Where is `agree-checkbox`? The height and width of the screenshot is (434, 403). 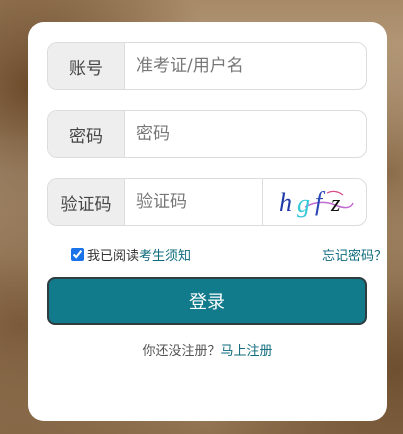 agree-checkbox is located at coordinates (77, 254).